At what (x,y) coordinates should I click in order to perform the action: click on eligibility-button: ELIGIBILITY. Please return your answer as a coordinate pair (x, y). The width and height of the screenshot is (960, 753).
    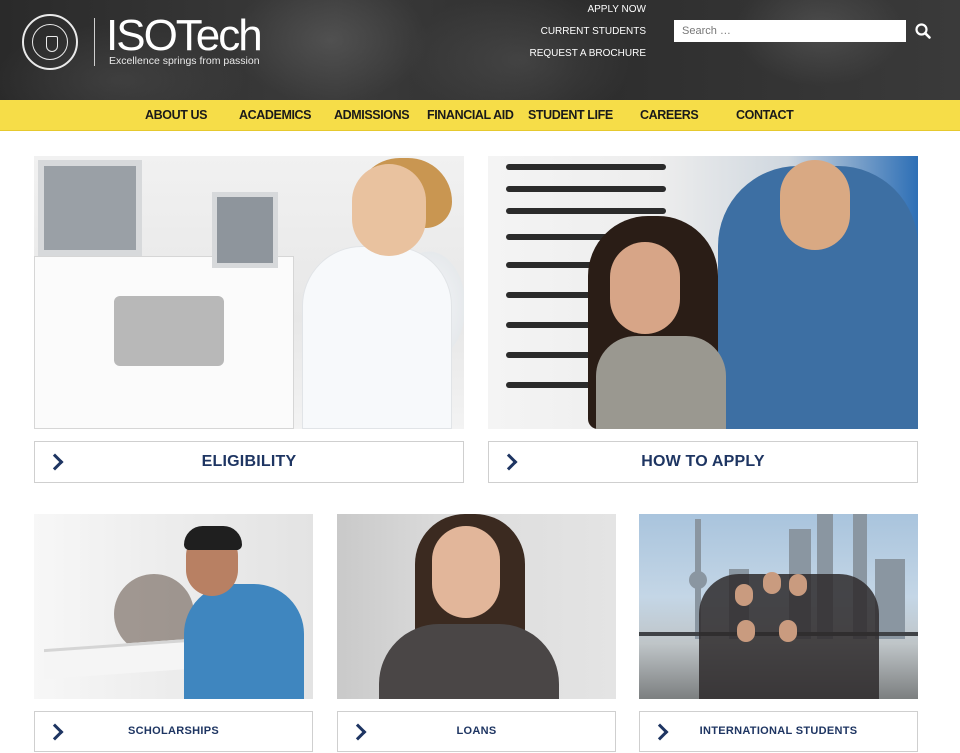
    Looking at the image, I should click on (249, 462).